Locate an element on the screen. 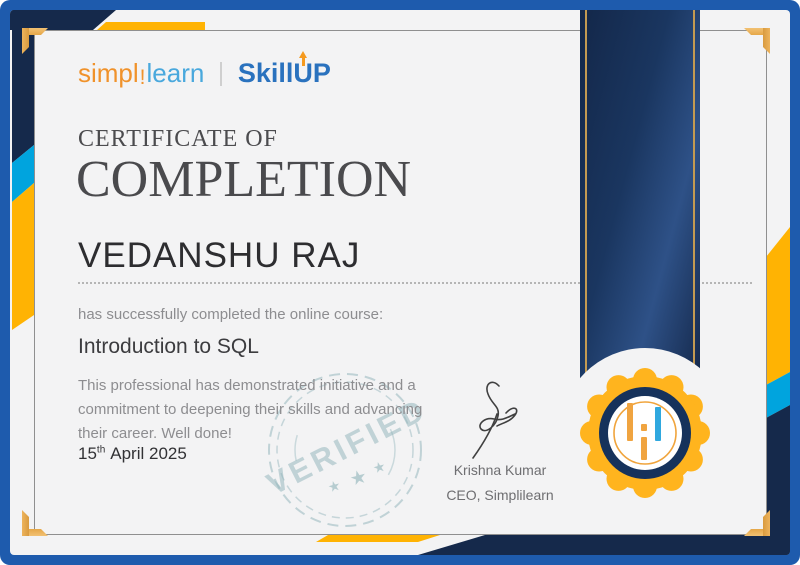  logo-simpl: simpl is located at coordinates (108, 73).